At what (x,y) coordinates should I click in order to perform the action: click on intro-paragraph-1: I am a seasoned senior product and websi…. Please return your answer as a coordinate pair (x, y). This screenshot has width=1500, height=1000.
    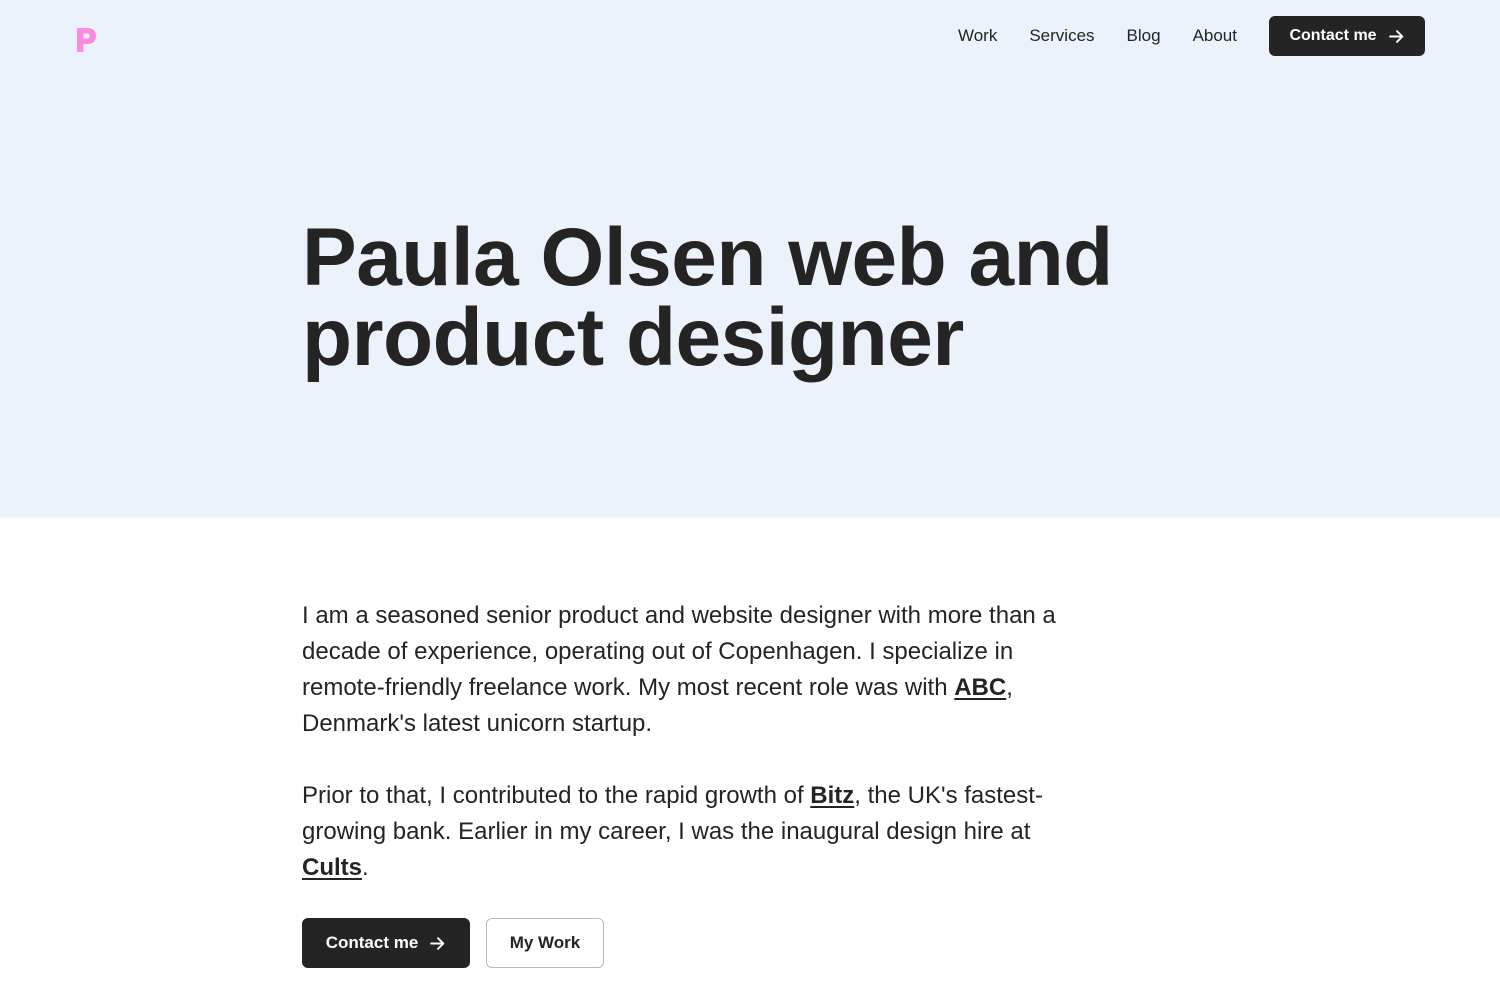
    Looking at the image, I should click on (682, 670).